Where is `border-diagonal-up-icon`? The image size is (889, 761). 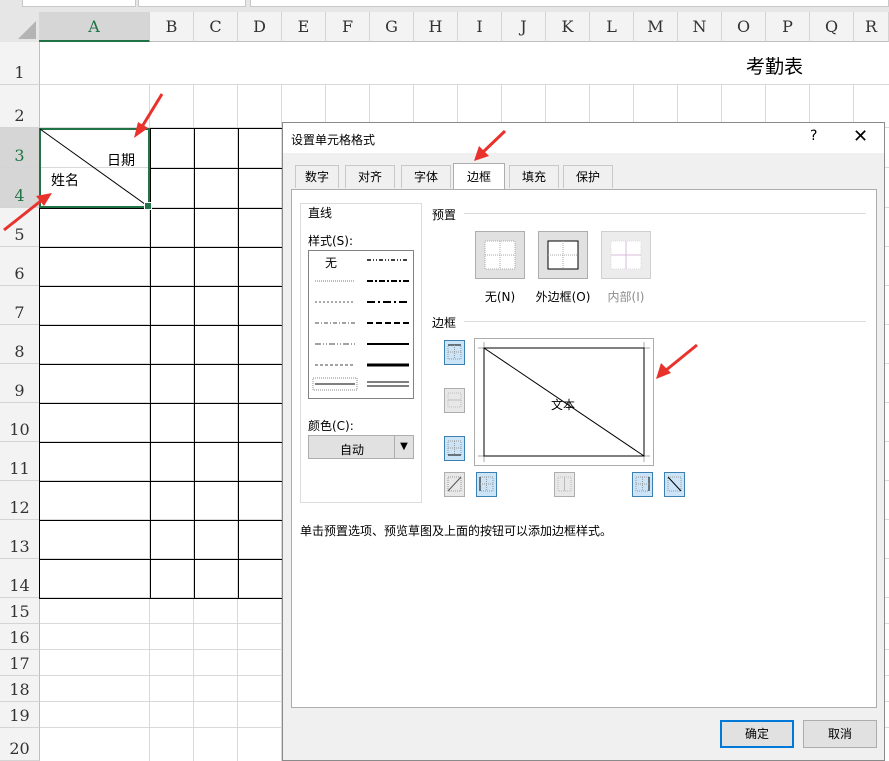 border-diagonal-up-icon is located at coordinates (454, 484).